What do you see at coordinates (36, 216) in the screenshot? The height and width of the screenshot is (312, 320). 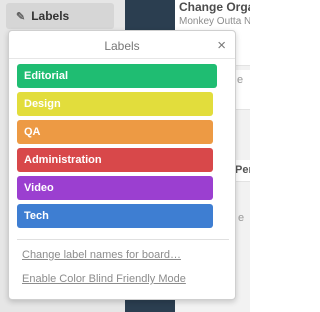 I see `label-name: Tech` at bounding box center [36, 216].